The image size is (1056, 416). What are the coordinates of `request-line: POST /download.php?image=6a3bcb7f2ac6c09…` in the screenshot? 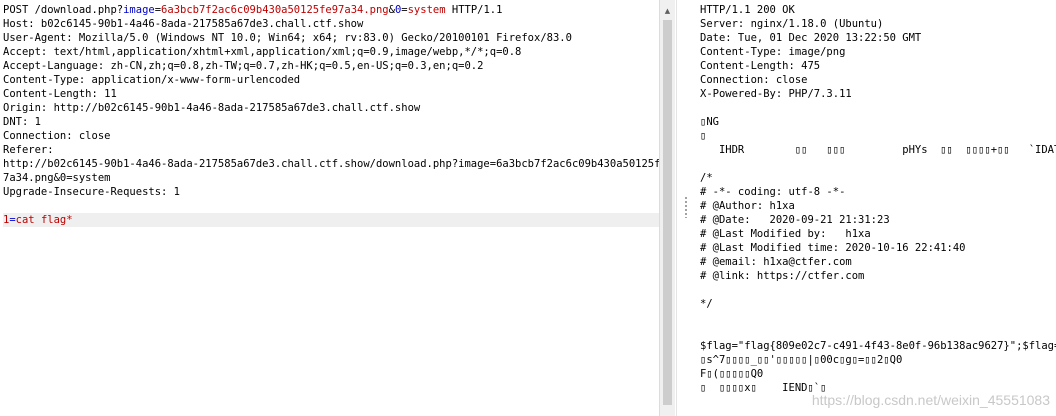 It's located at (331, 10).